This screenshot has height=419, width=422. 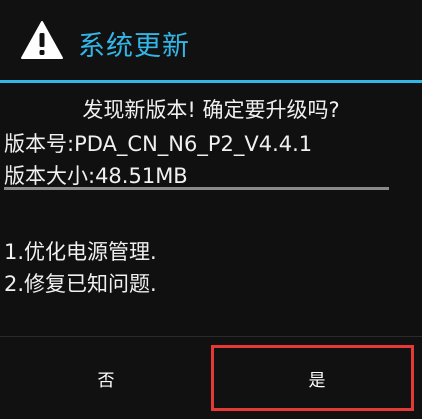 What do you see at coordinates (80, 284) in the screenshot?
I see `release-note-item: 2.修复已知问题.` at bounding box center [80, 284].